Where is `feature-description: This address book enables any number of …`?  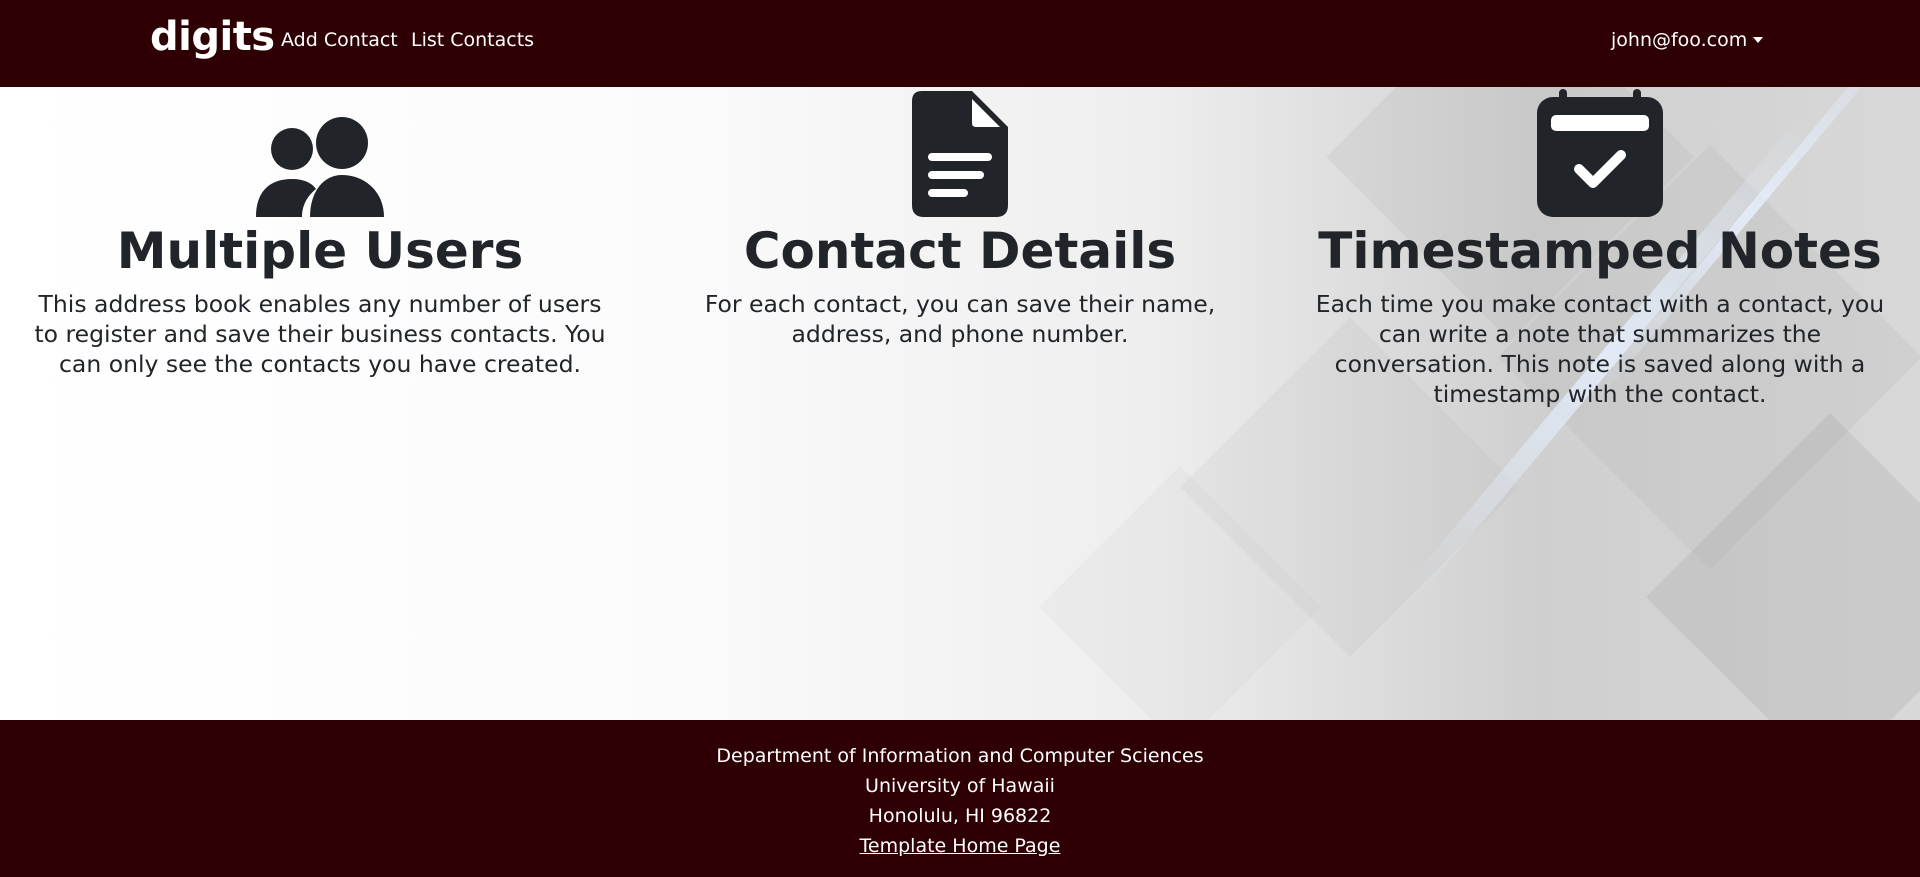
feature-description: This address book enables any number of … is located at coordinates (320, 334).